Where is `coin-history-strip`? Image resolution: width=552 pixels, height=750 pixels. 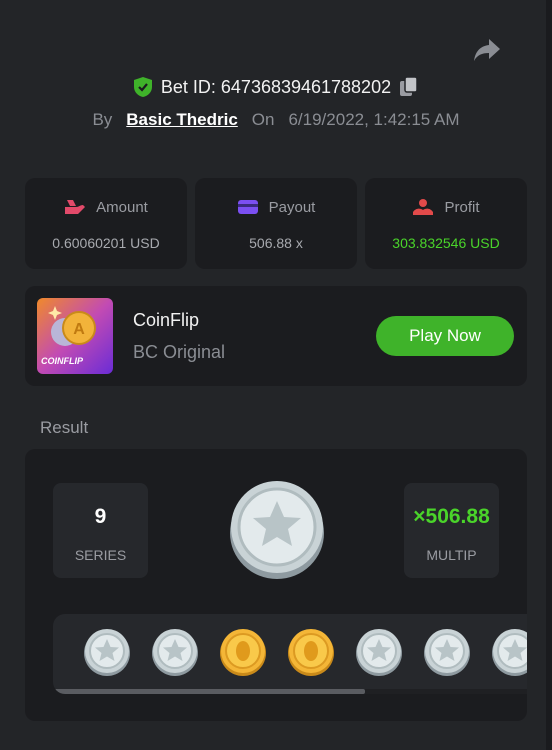 coin-history-strip is located at coordinates (290, 654).